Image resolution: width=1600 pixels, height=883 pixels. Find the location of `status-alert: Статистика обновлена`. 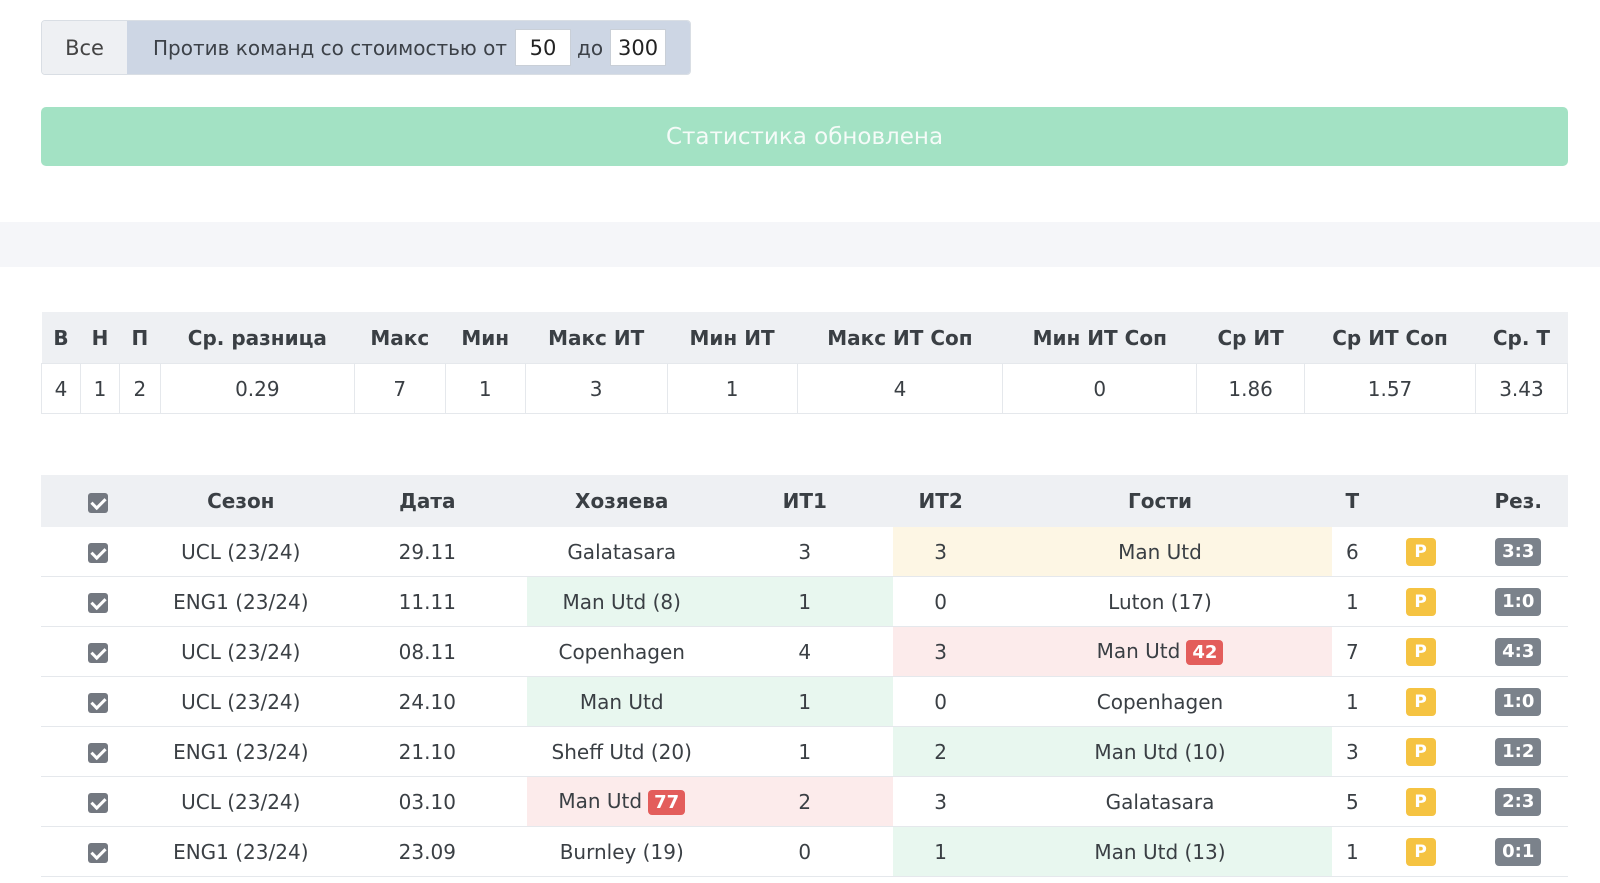

status-alert: Статистика обновлена is located at coordinates (804, 136).